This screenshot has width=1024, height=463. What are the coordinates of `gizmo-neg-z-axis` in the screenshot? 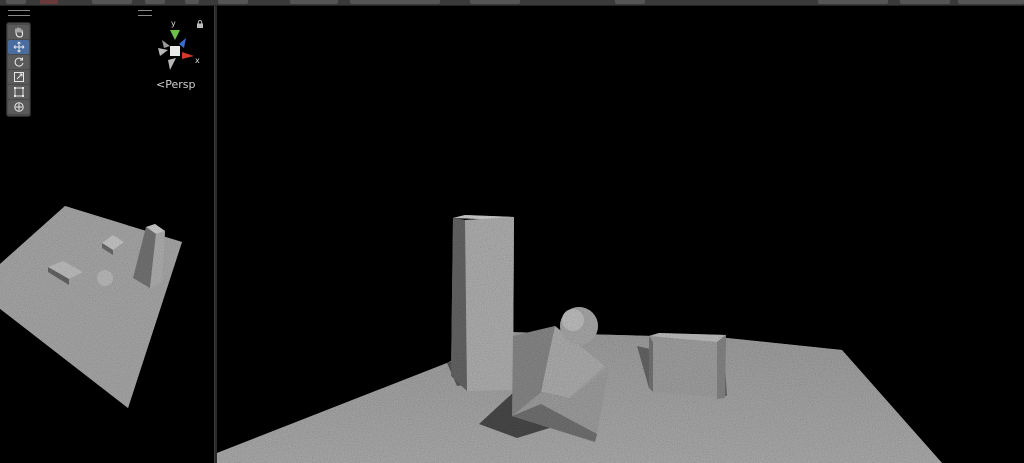 It's located at (166, 44).